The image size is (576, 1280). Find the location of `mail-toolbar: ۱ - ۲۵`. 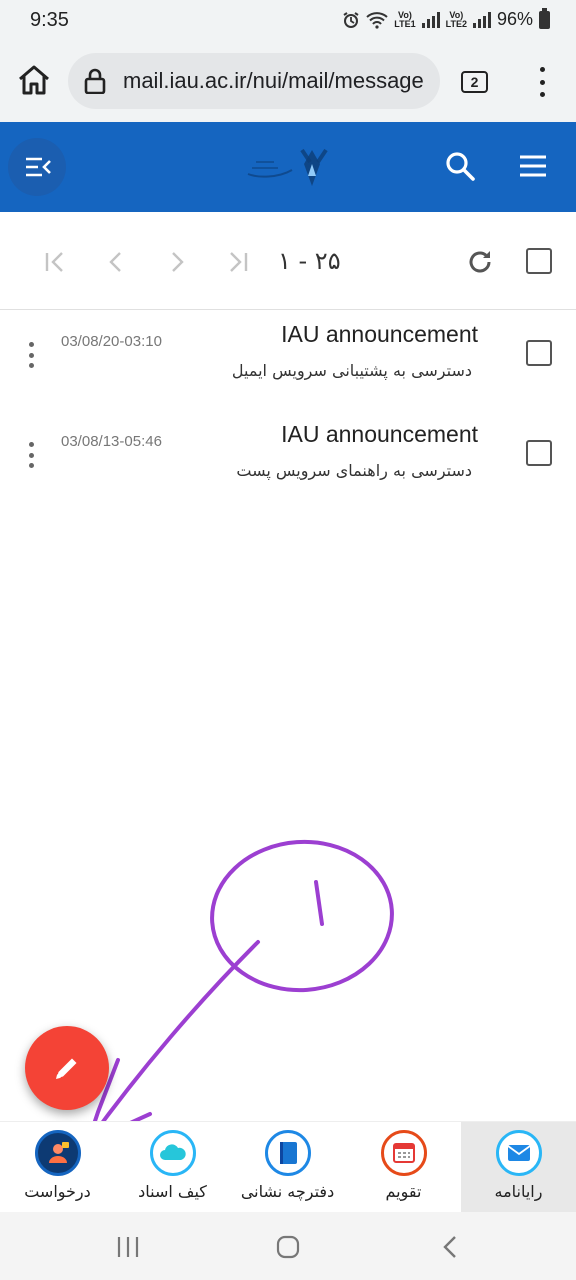

mail-toolbar: ۱ - ۲۵ is located at coordinates (288, 261).